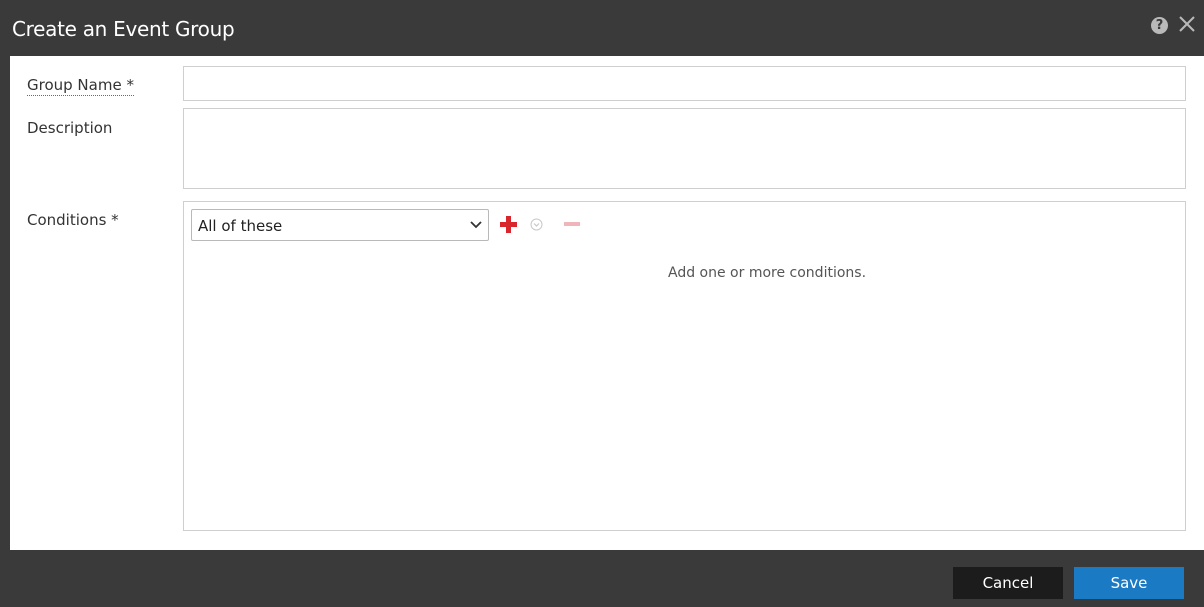  Describe the element at coordinates (80, 86) in the screenshot. I see `group-name-label: Group Name *` at that location.